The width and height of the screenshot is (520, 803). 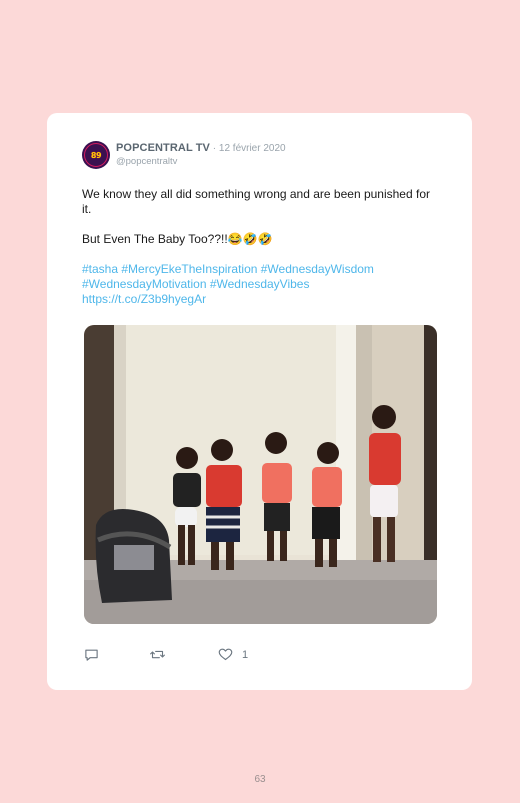 I want to click on comment-bubble-icon, so click(x=91, y=655).